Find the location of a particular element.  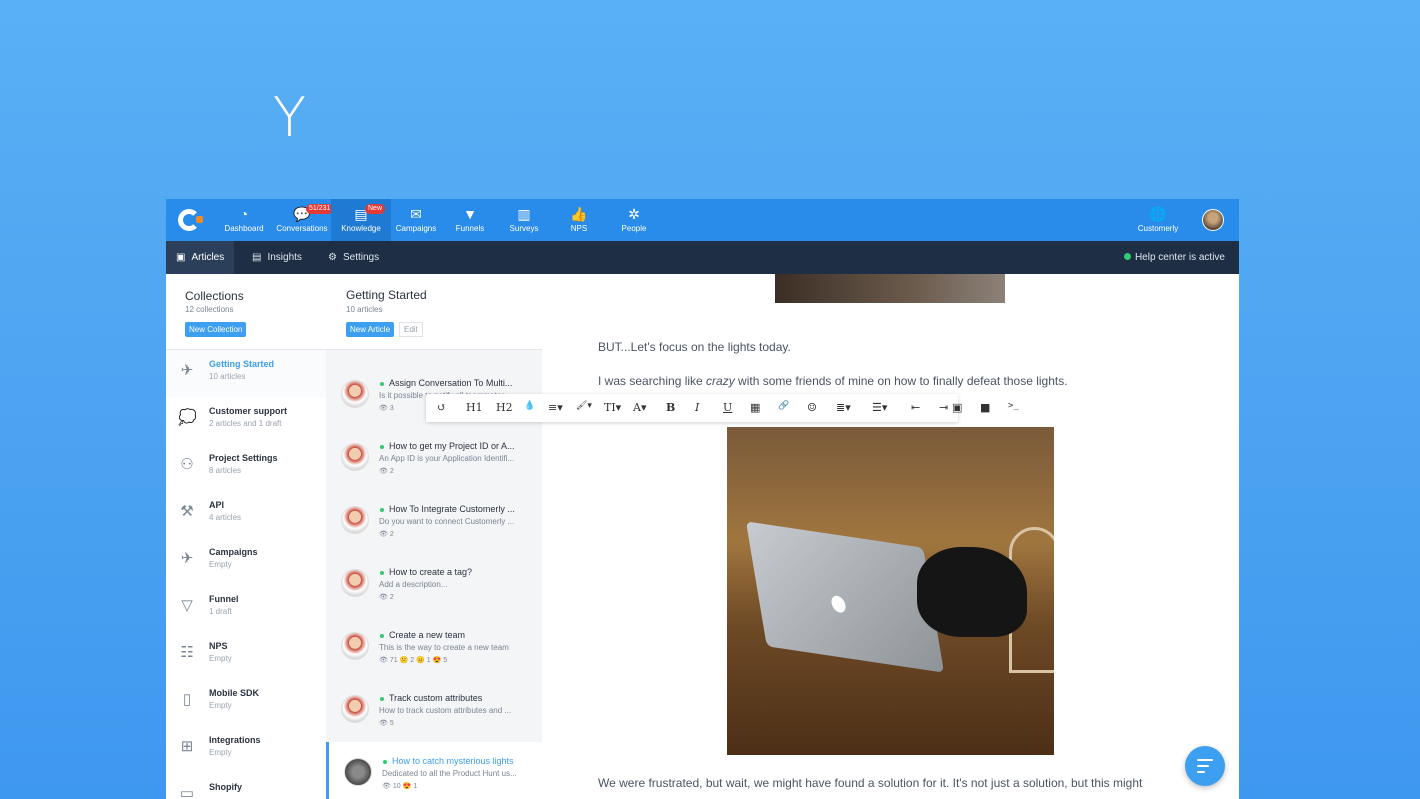

tab-insights: ▤ Insights is located at coordinates (277, 257).